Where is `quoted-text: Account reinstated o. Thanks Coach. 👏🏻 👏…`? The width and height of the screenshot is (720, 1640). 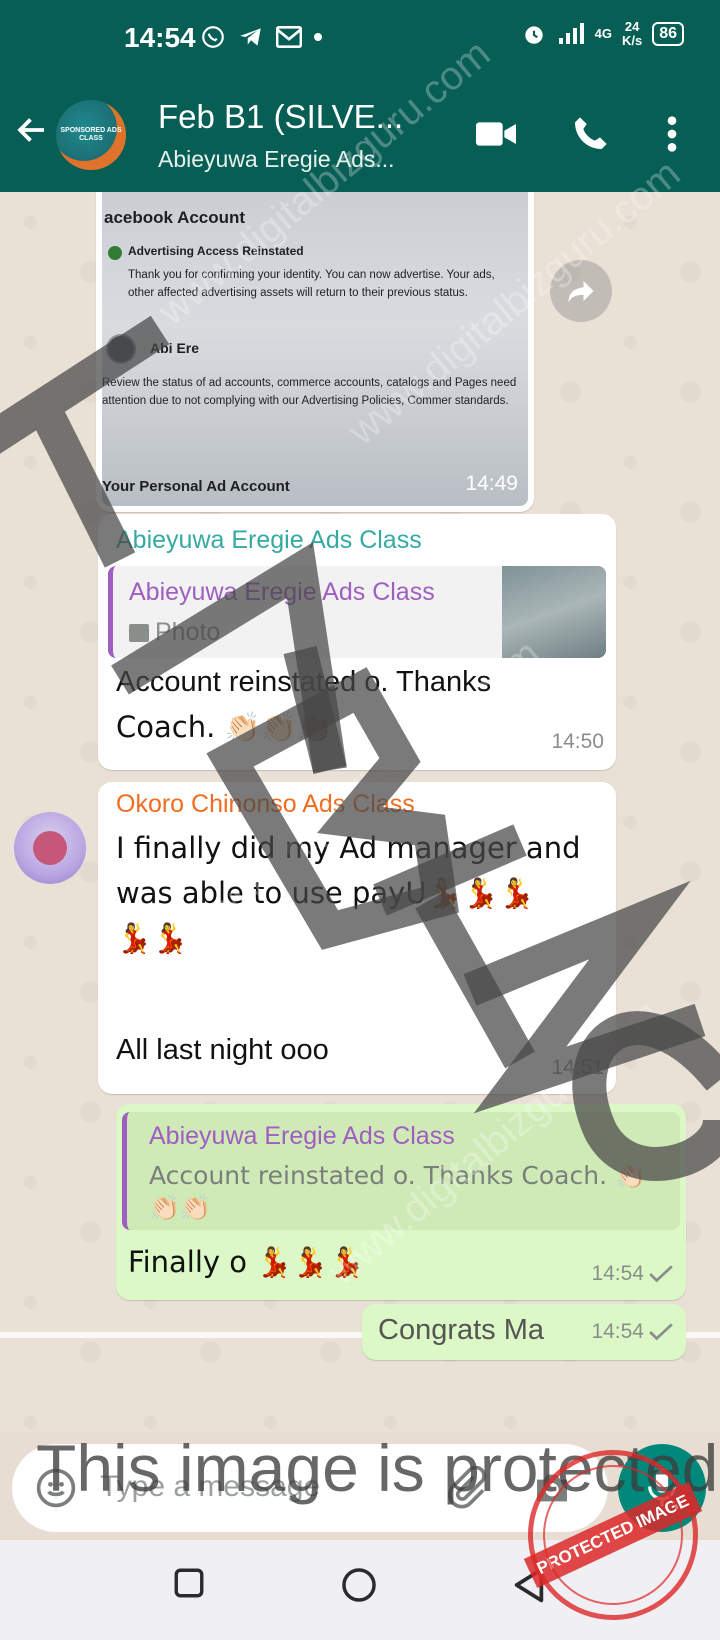 quoted-text: Account reinstated o. Thanks Coach. 👏🏻 👏… is located at coordinates (398, 1191).